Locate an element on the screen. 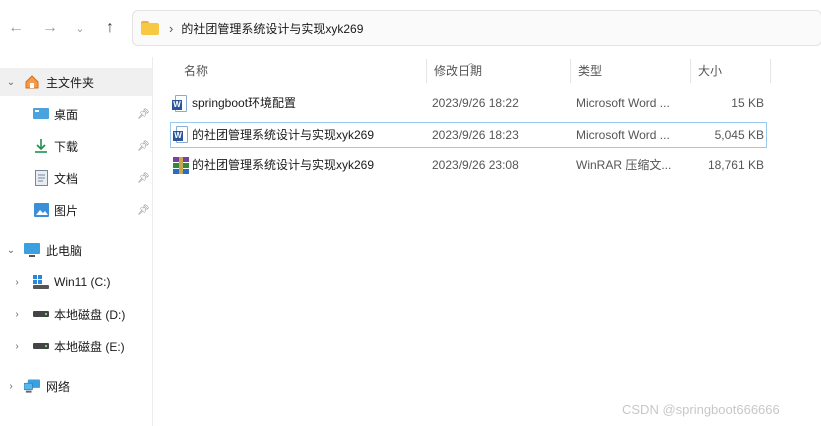 The width and height of the screenshot is (821, 426). file-size: 18,761 KB is located at coordinates (735, 165).